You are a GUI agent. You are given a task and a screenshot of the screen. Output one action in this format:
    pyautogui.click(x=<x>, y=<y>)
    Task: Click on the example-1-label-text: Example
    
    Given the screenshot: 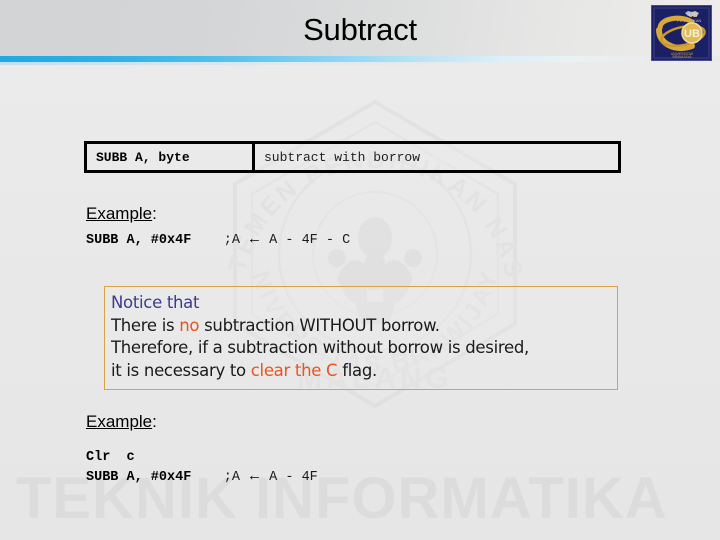 What is the action you would take?
    pyautogui.click(x=119, y=213)
    